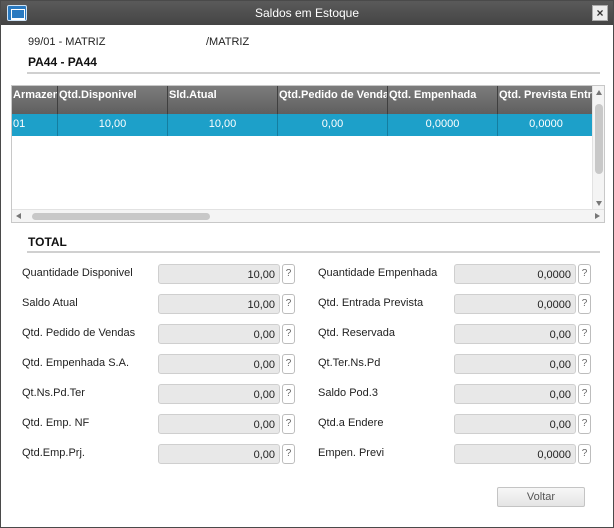 The image size is (614, 528). I want to click on voltar-button: Voltar, so click(541, 497).